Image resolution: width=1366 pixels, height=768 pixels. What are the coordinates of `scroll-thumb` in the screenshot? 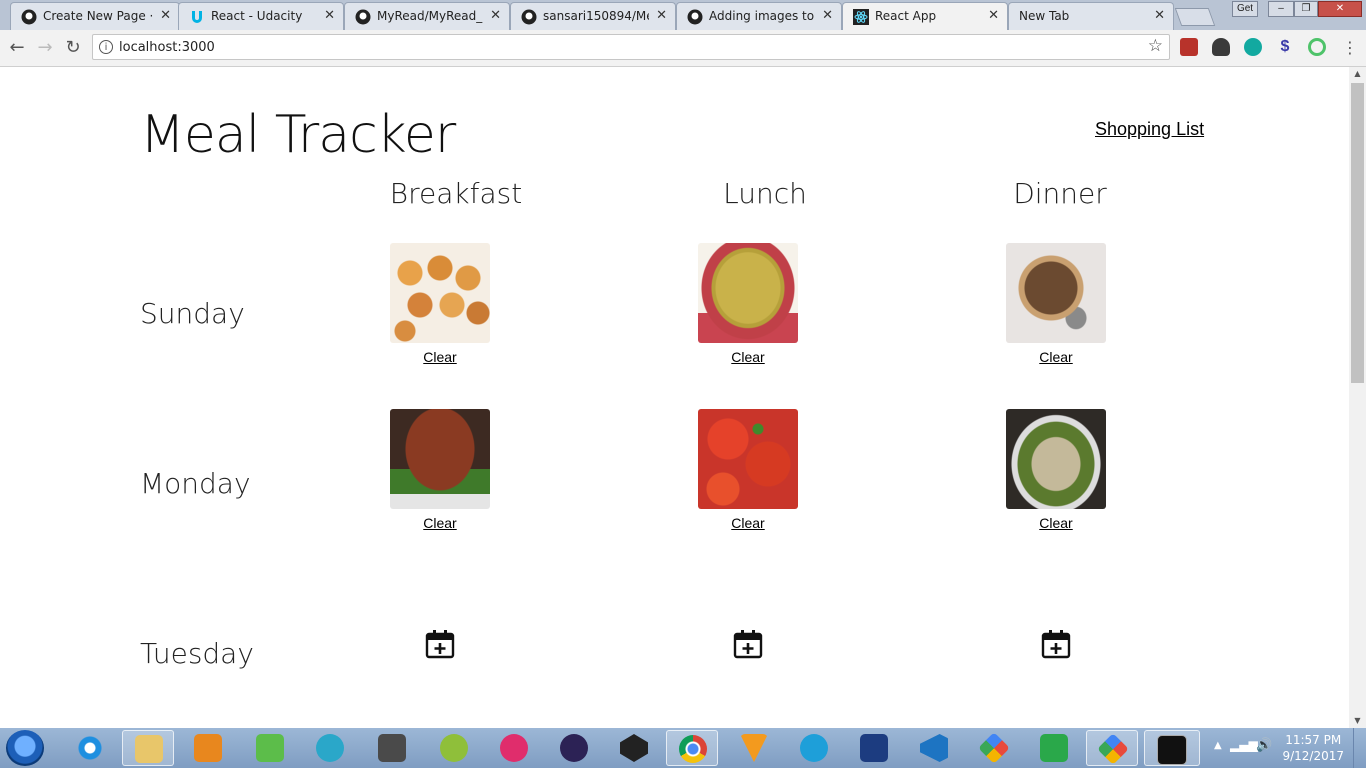 It's located at (1357, 233).